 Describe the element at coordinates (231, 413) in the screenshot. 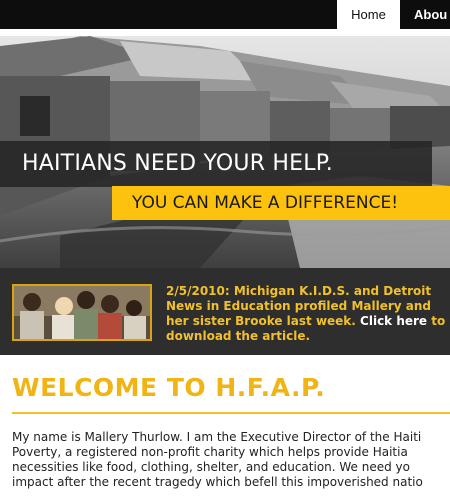

I see `heading-divider` at that location.